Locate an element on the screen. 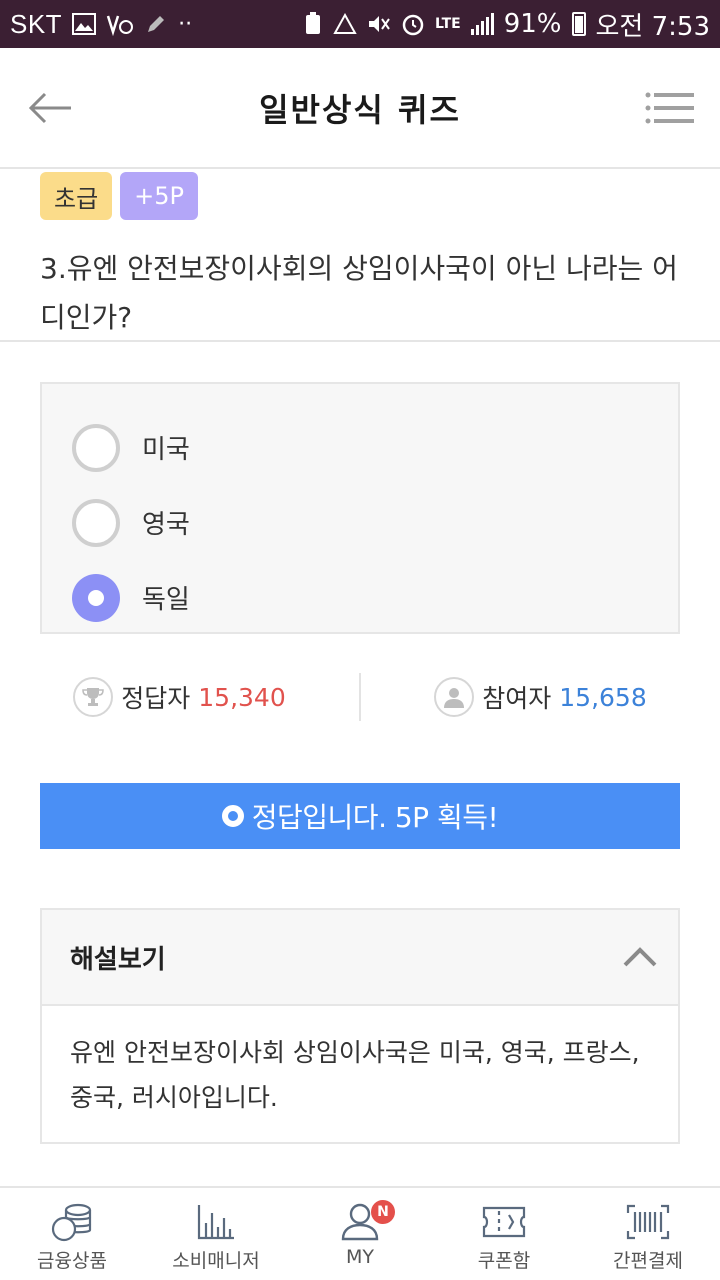 The width and height of the screenshot is (720, 1280). question-text: 3.유엔 안전보장이사회의 상임이사국이 아닌 나라는 어디인가? is located at coordinates (359, 293).